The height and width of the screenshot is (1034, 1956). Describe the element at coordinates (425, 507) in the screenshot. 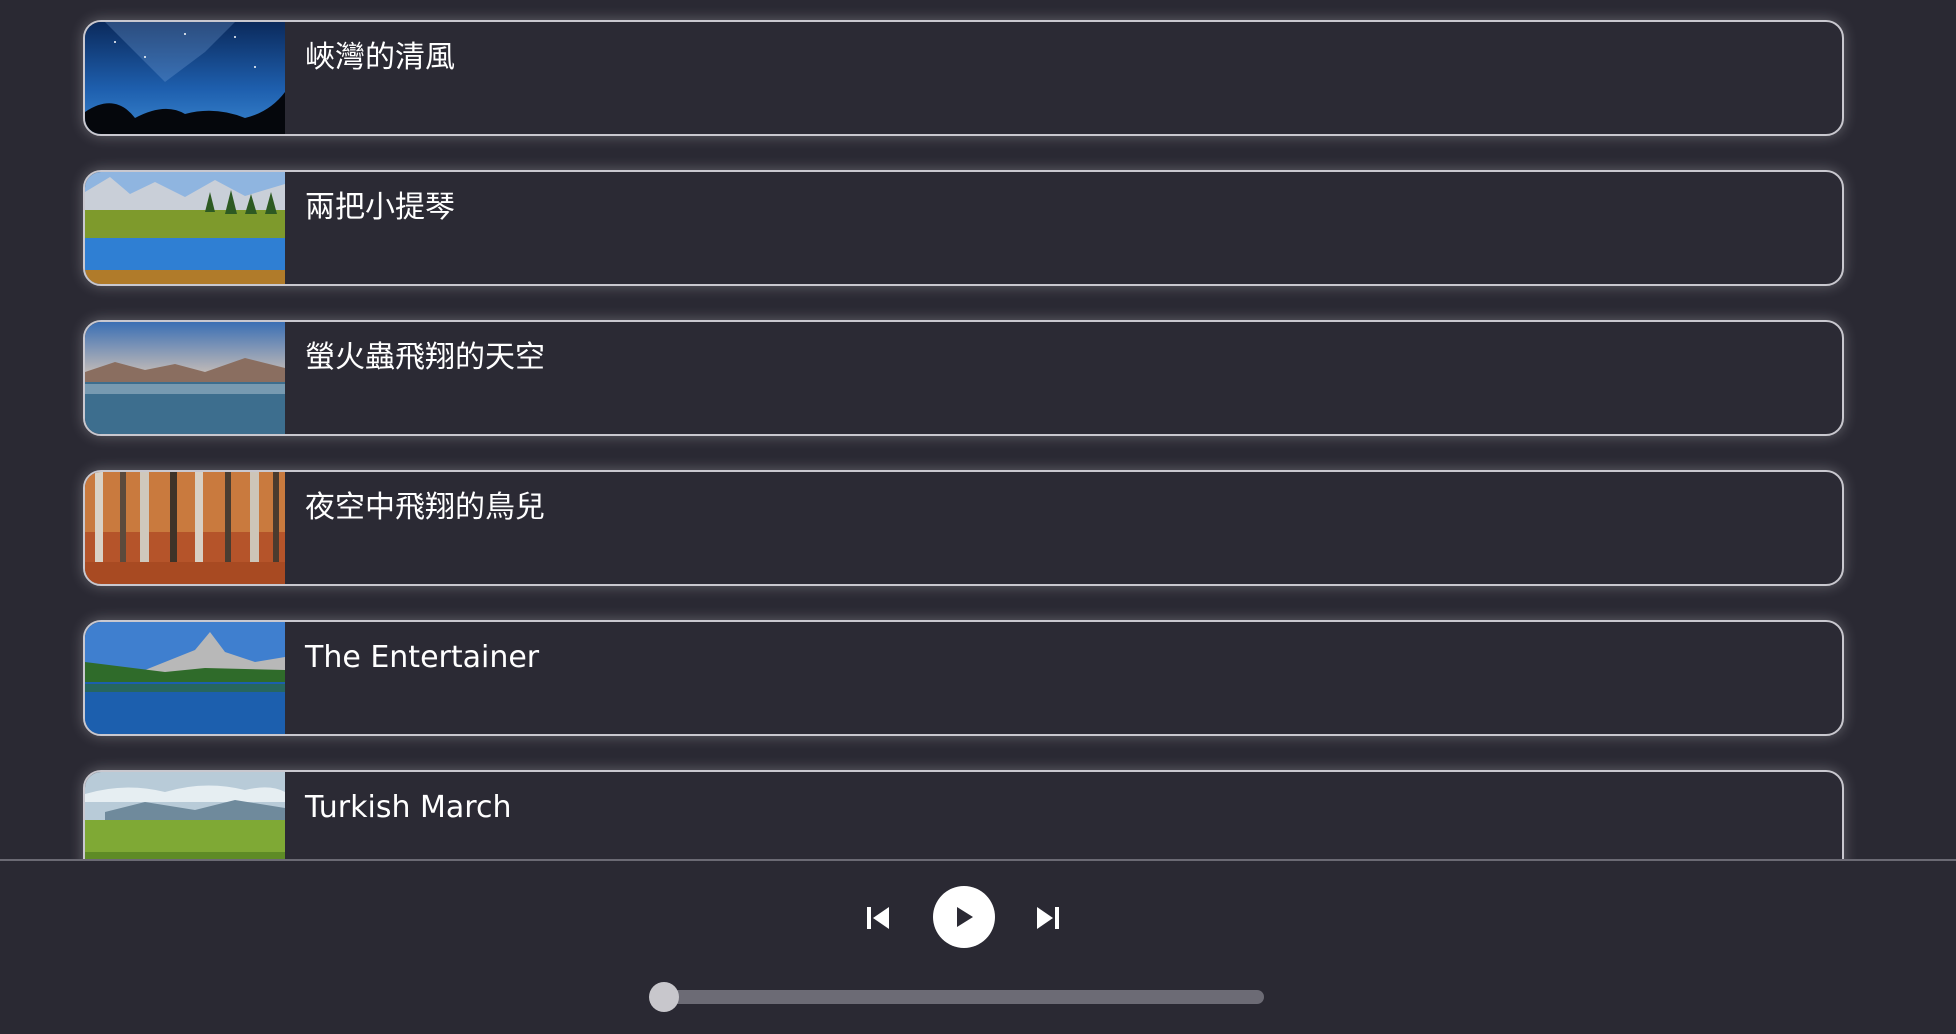

I see `track-title: 夜空中飛翔的鳥兒` at that location.